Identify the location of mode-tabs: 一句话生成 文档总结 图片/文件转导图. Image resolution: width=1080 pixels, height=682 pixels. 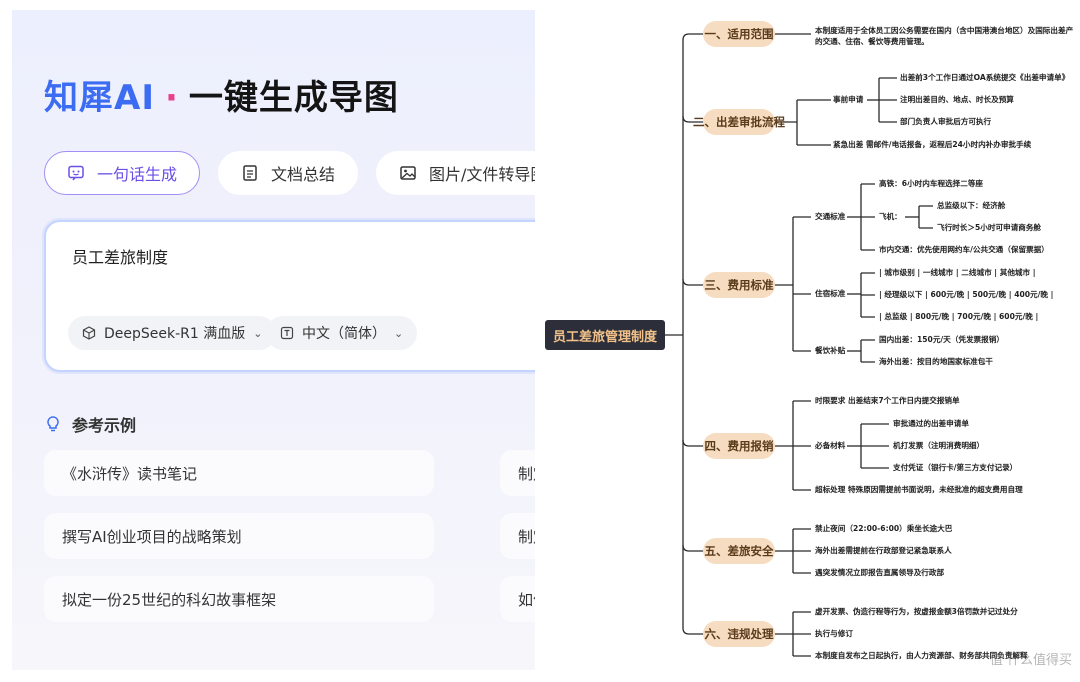
(289, 173).